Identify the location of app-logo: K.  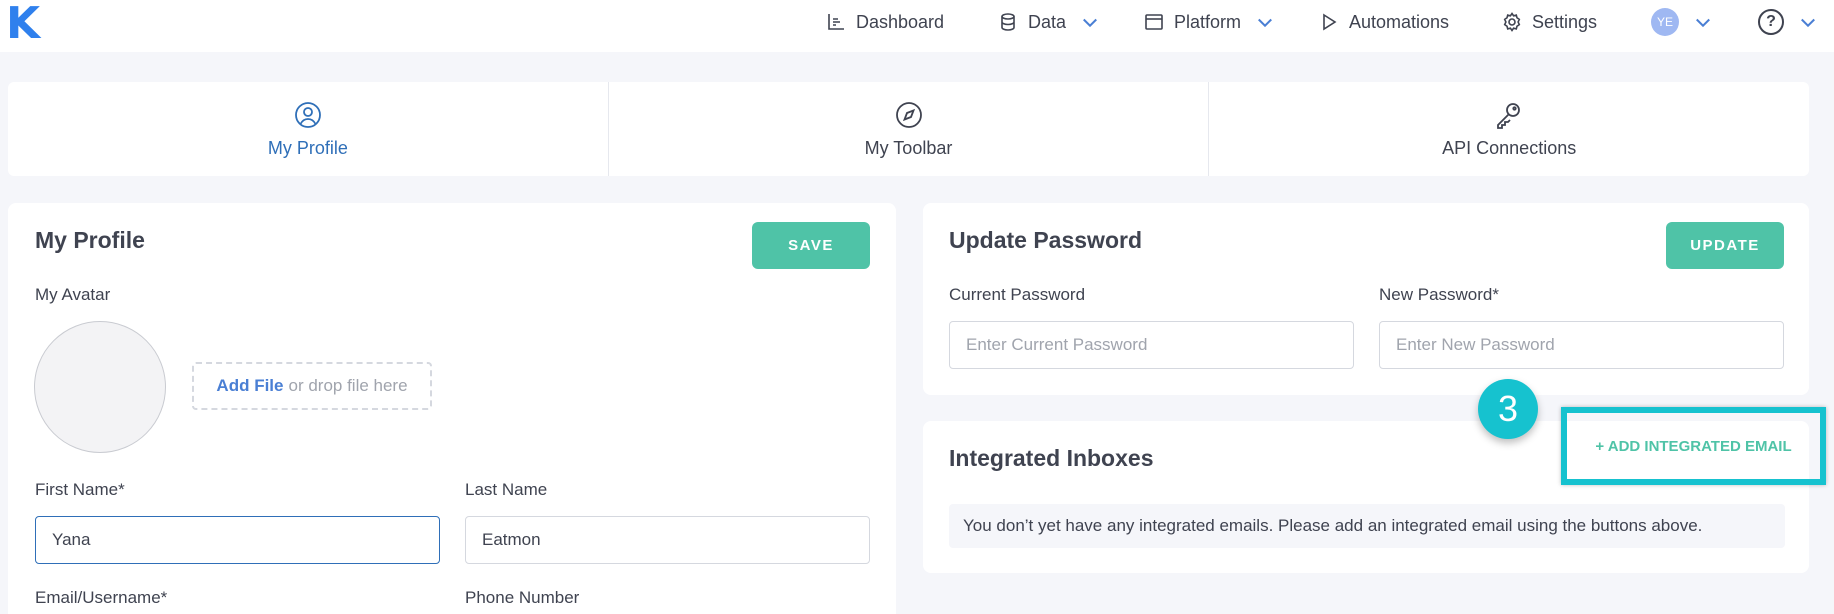
(23, 24).